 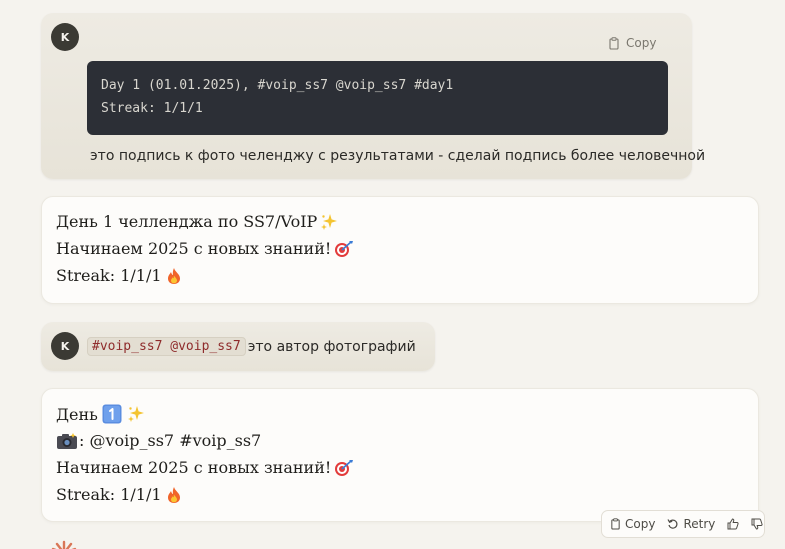 I want to click on copy-button: Copy, so click(x=632, y=524).